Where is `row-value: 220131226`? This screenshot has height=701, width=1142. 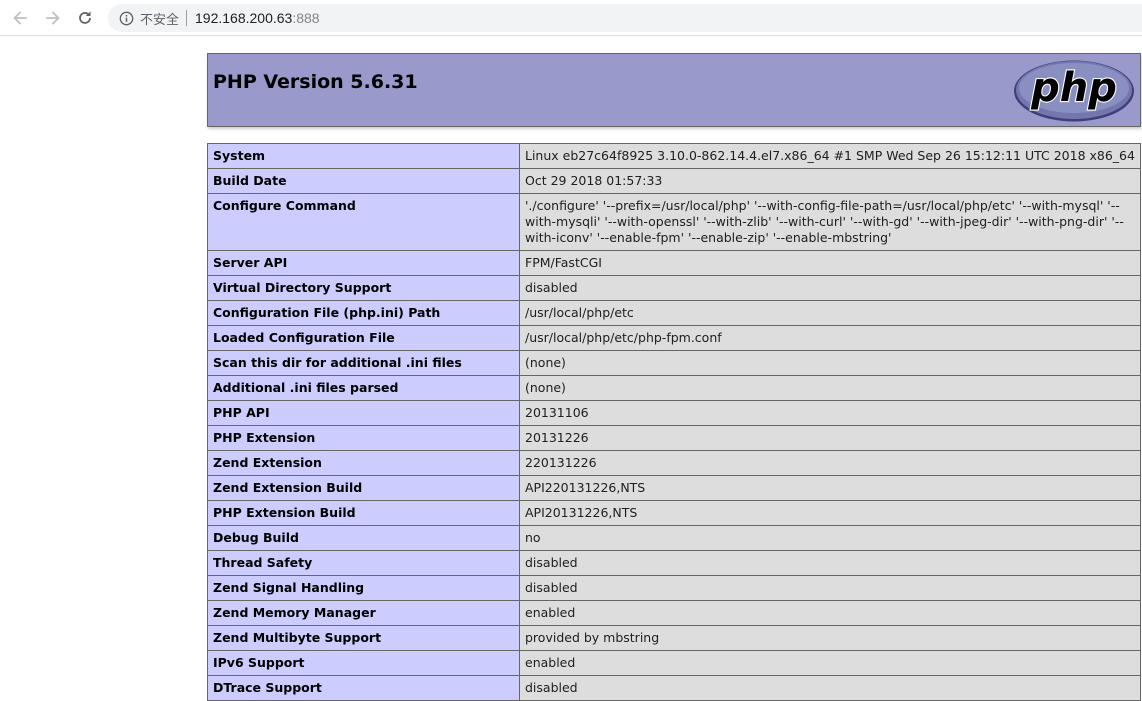
row-value: 220131226 is located at coordinates (830, 463).